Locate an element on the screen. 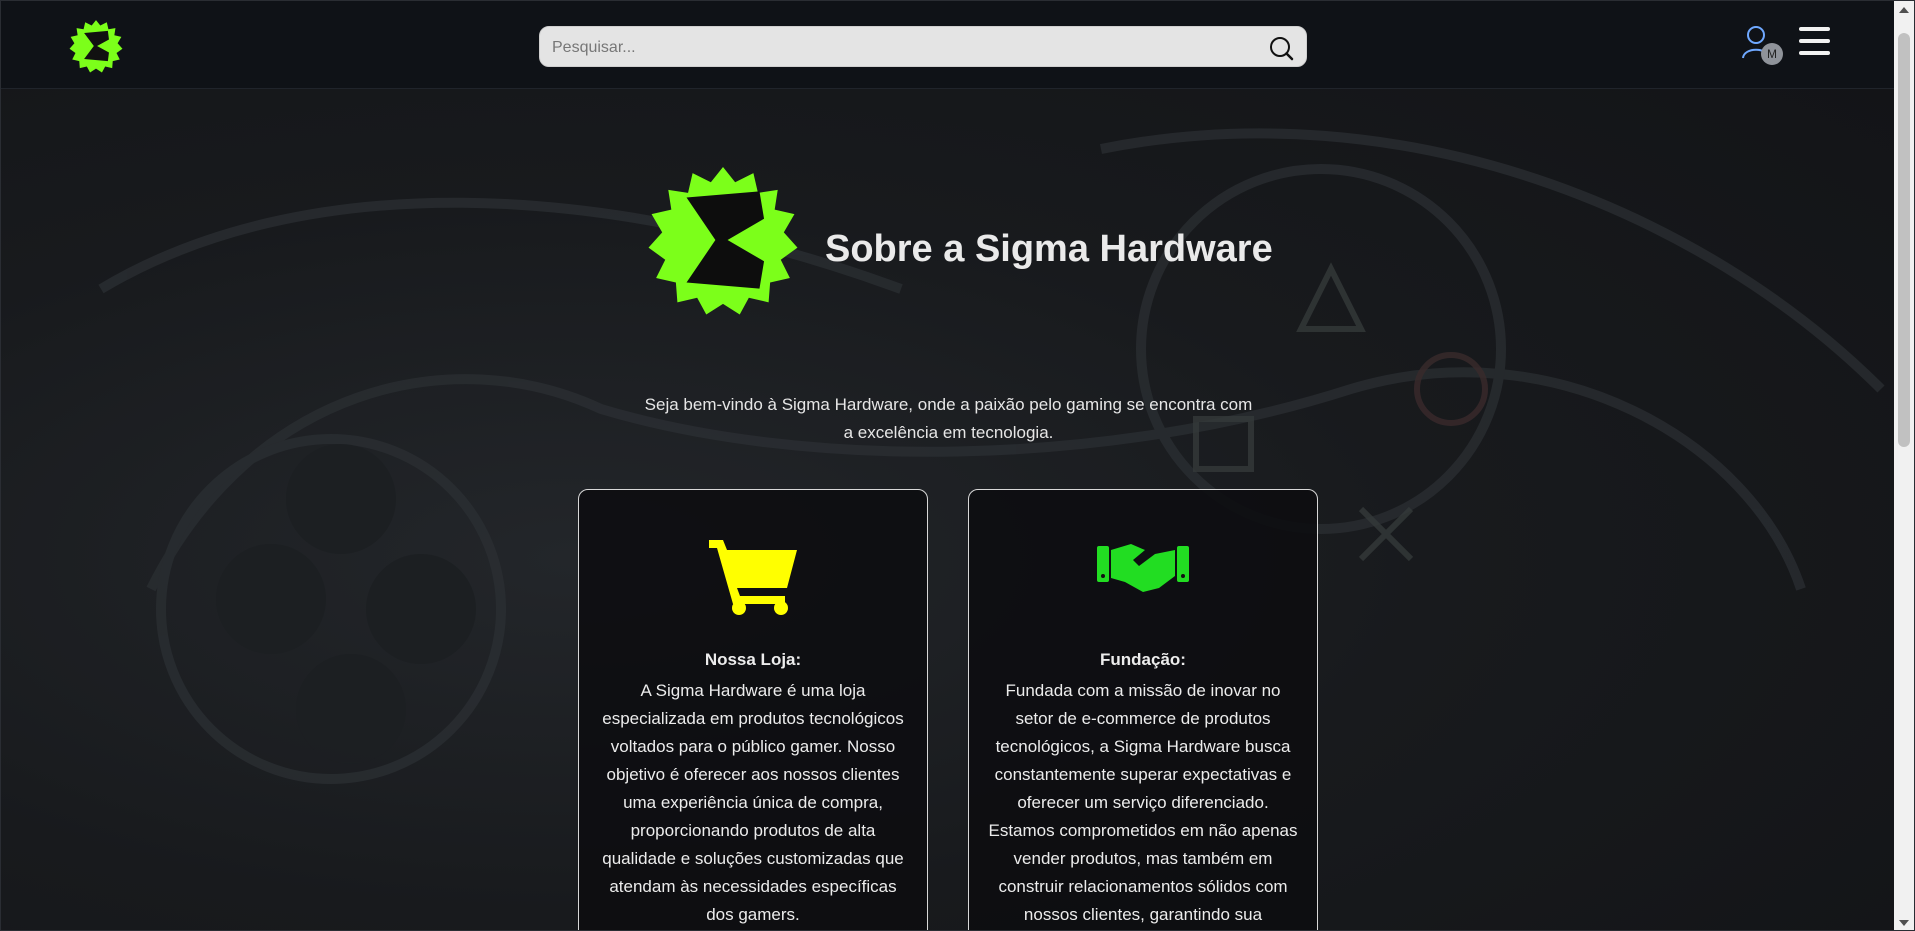 This screenshot has width=1915, height=931. sigma-hardware-logo is located at coordinates (723, 241).